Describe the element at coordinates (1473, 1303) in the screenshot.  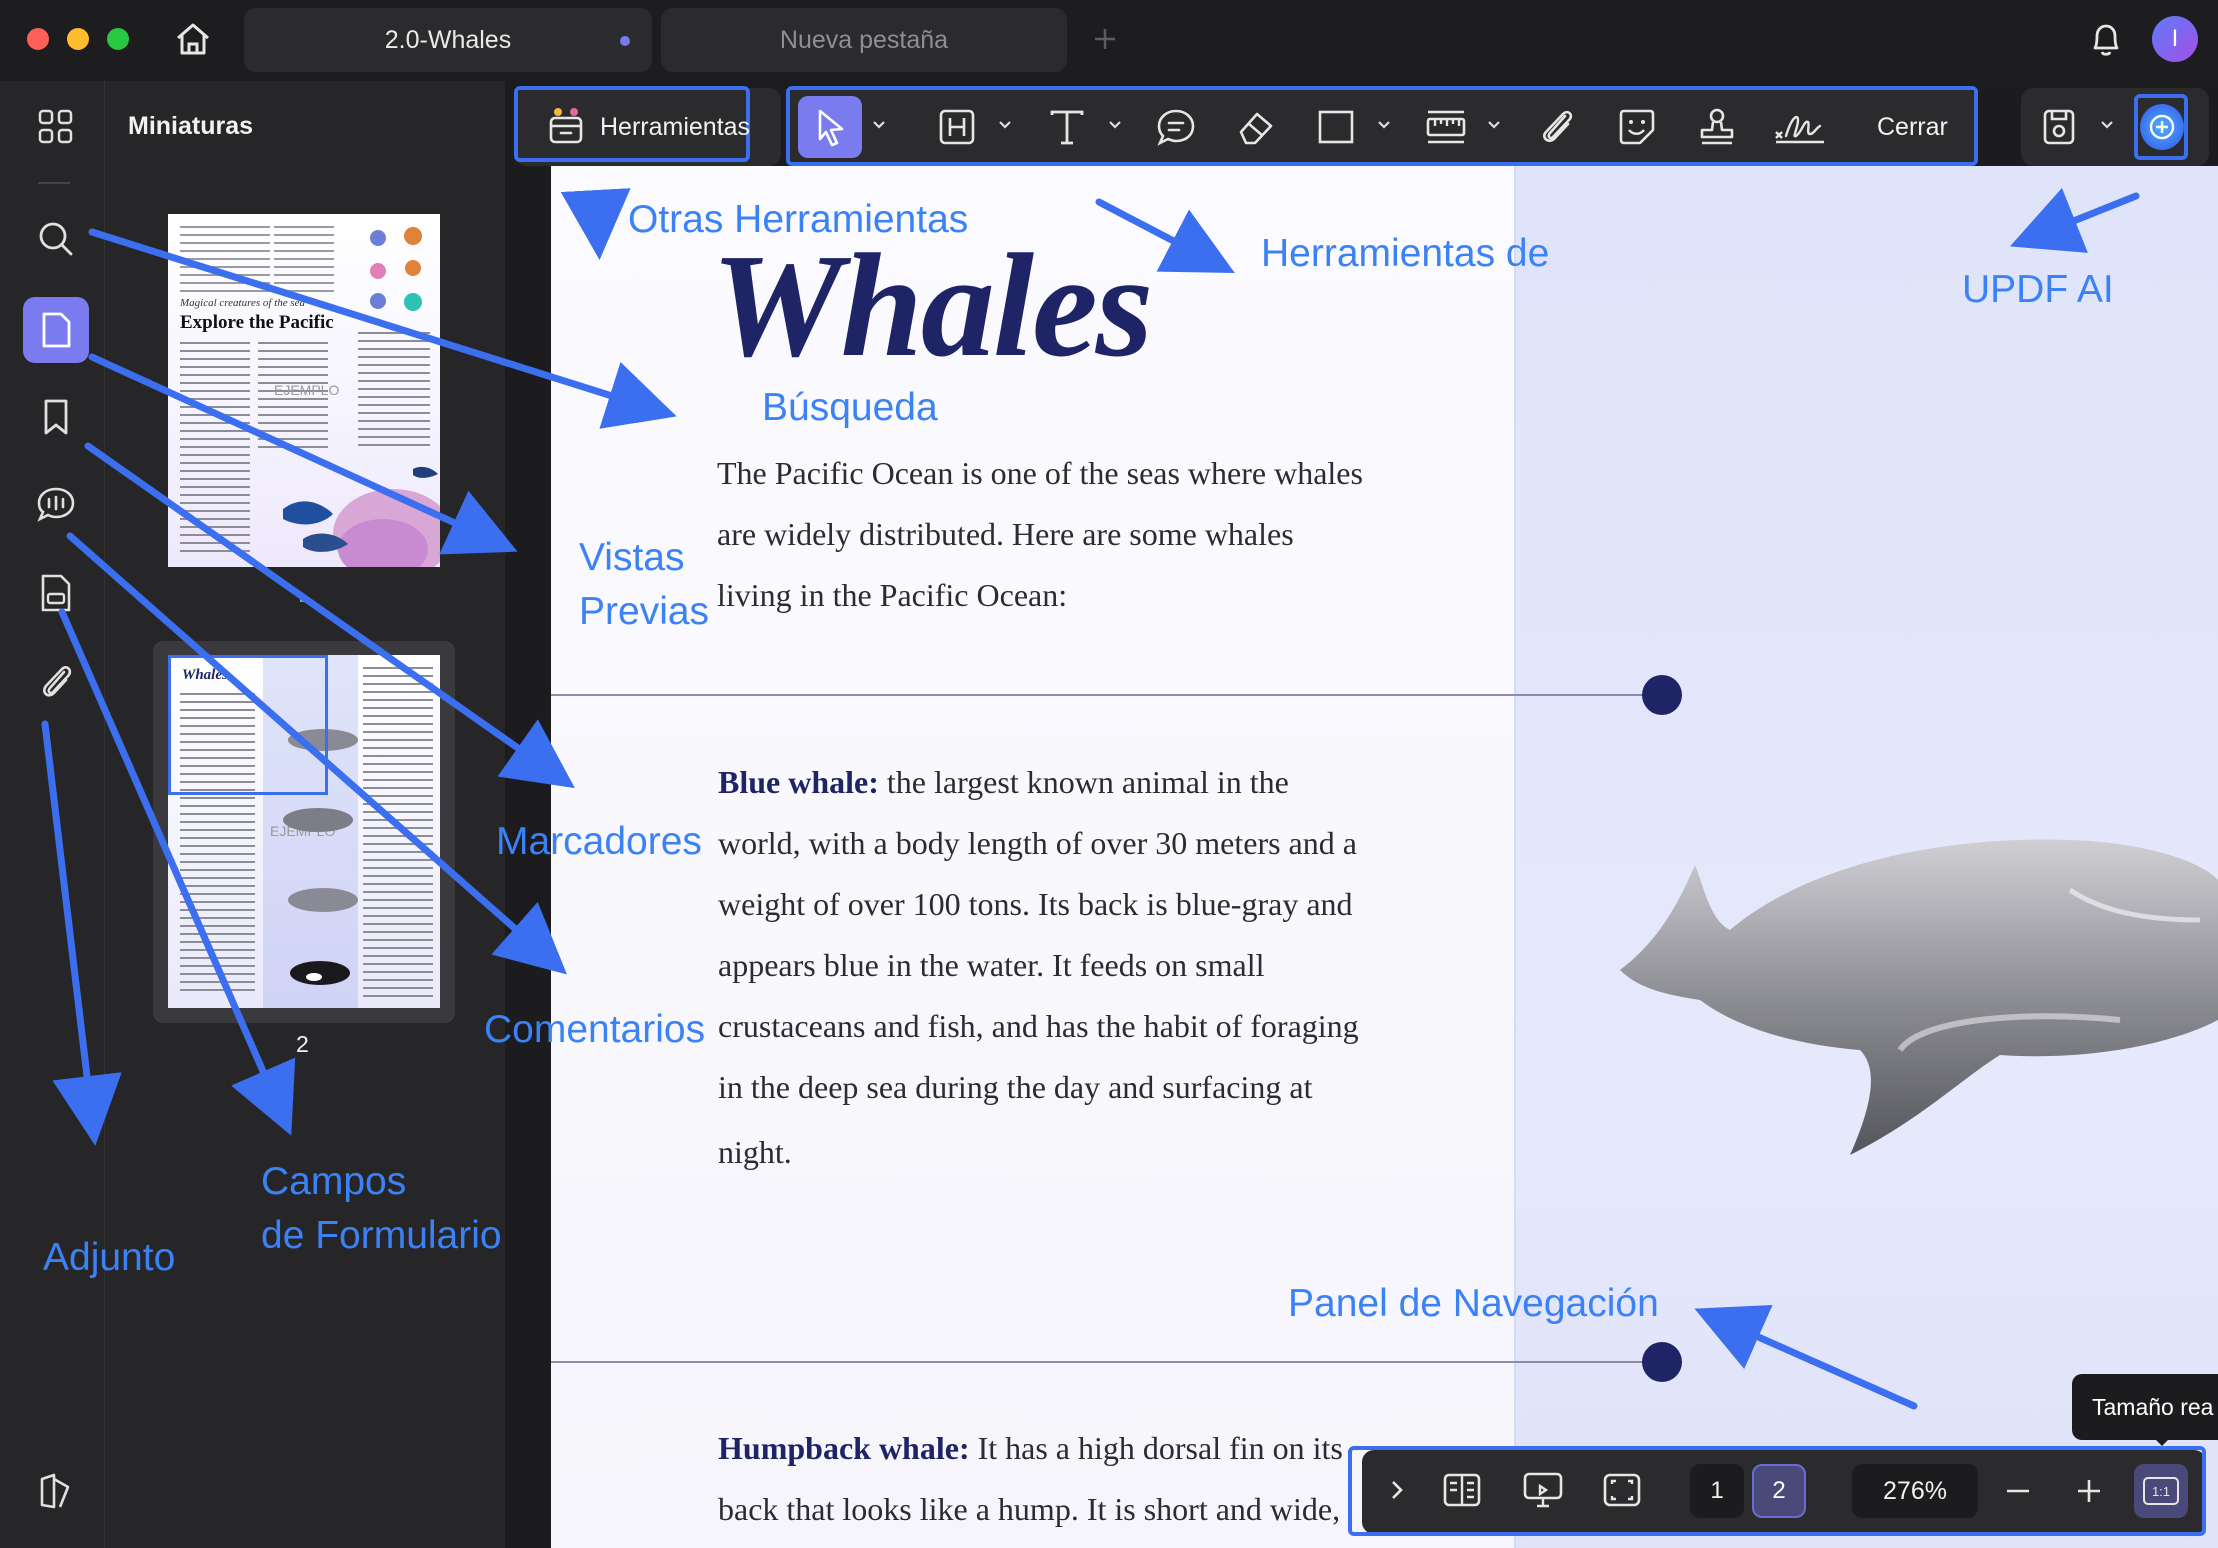
I see `annotation-nav-panel: Panel de Navegación` at that location.